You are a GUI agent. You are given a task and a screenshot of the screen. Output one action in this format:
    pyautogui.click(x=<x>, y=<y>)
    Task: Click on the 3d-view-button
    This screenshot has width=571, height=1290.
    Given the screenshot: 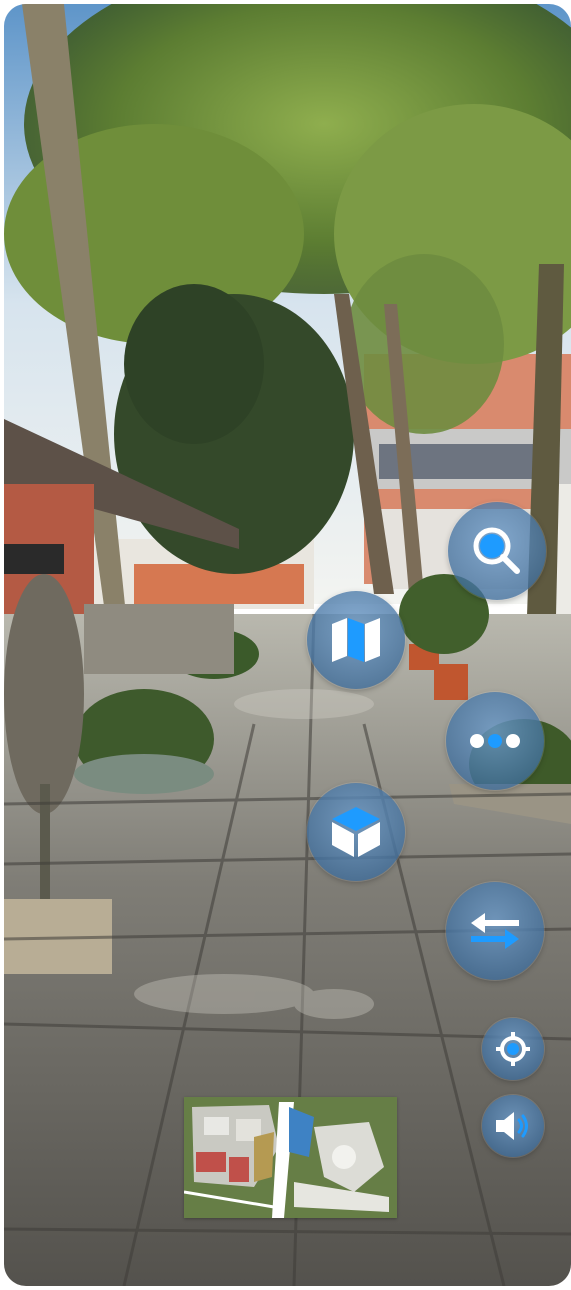 What is the action you would take?
    pyautogui.click(x=356, y=832)
    